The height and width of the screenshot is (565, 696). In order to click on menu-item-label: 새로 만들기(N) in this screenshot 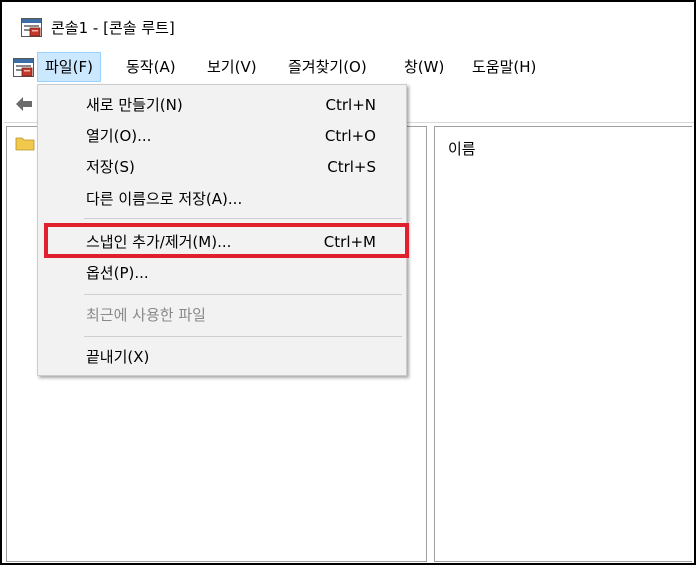, I will do `click(134, 105)`.